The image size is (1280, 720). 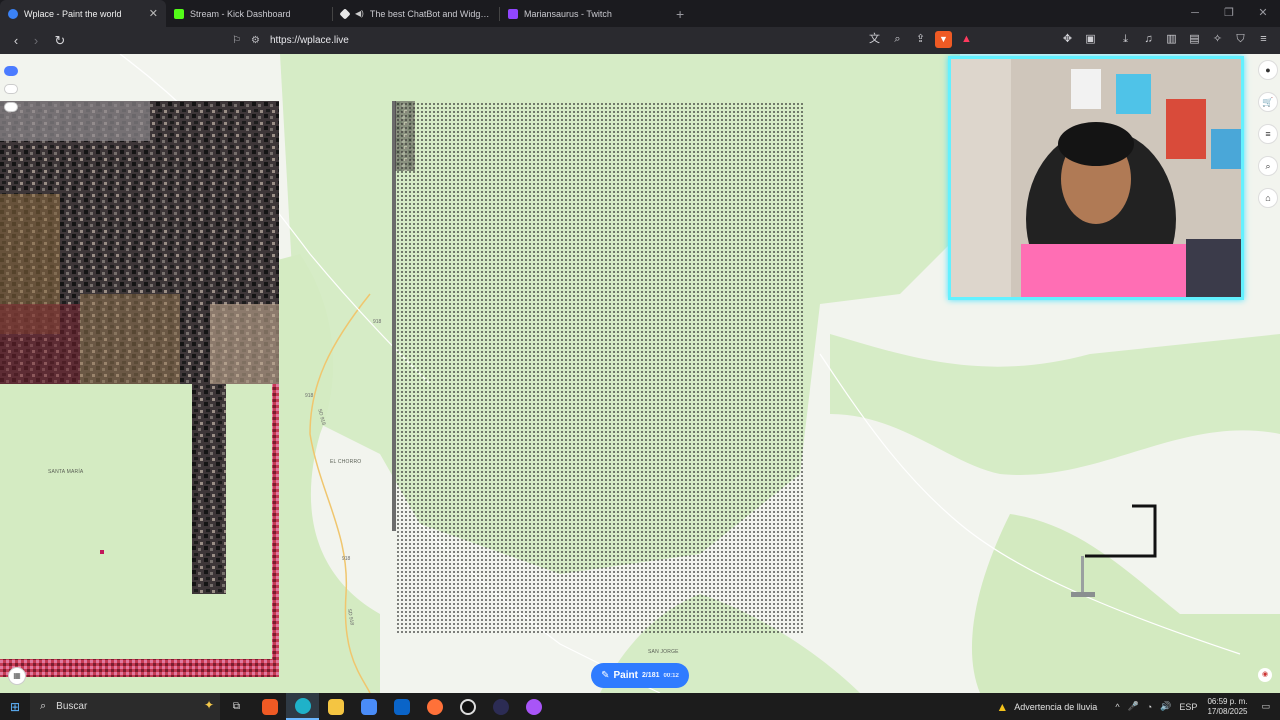 I want to click on tab-twitch: Mariansaurus - Twitch, so click(x=583, y=13).